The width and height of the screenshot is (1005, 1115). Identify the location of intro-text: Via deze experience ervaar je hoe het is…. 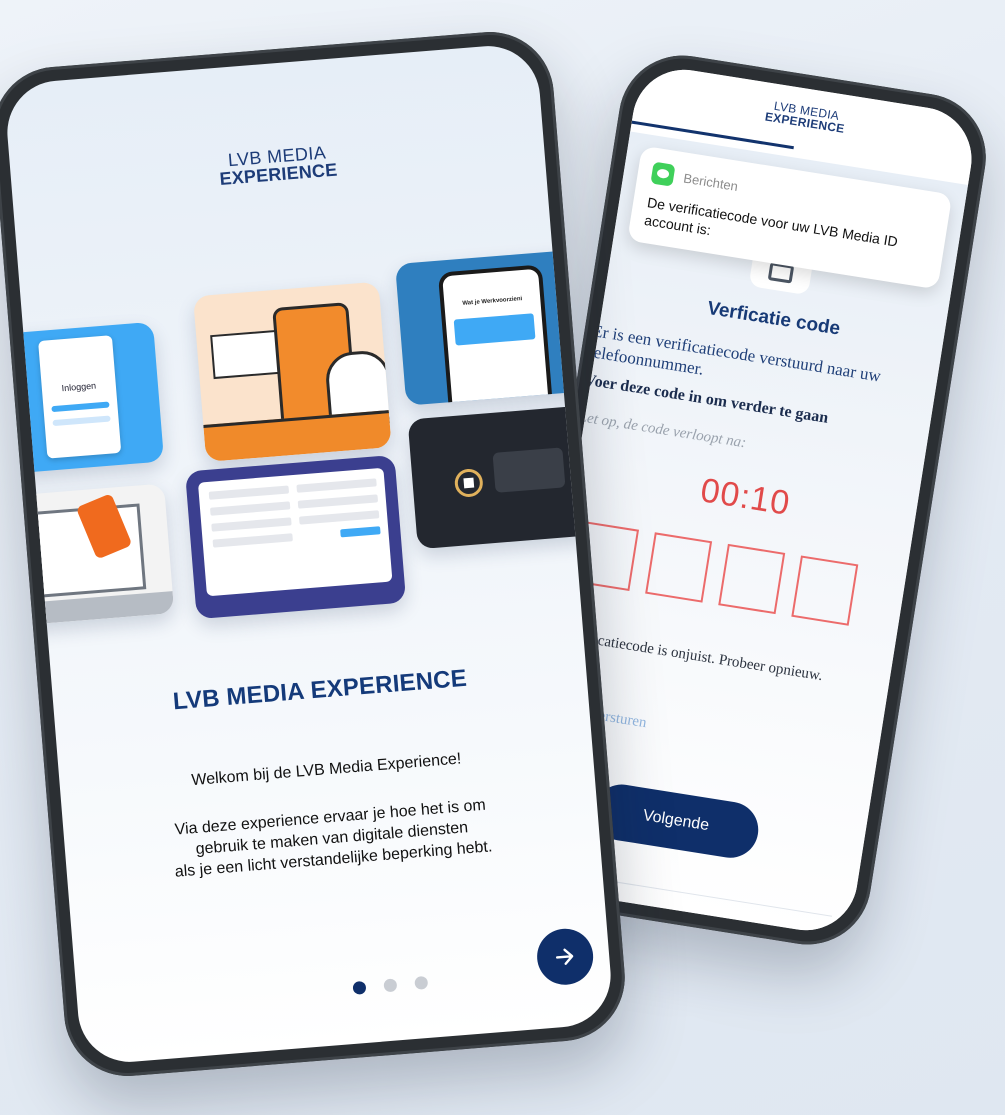
(333, 838).